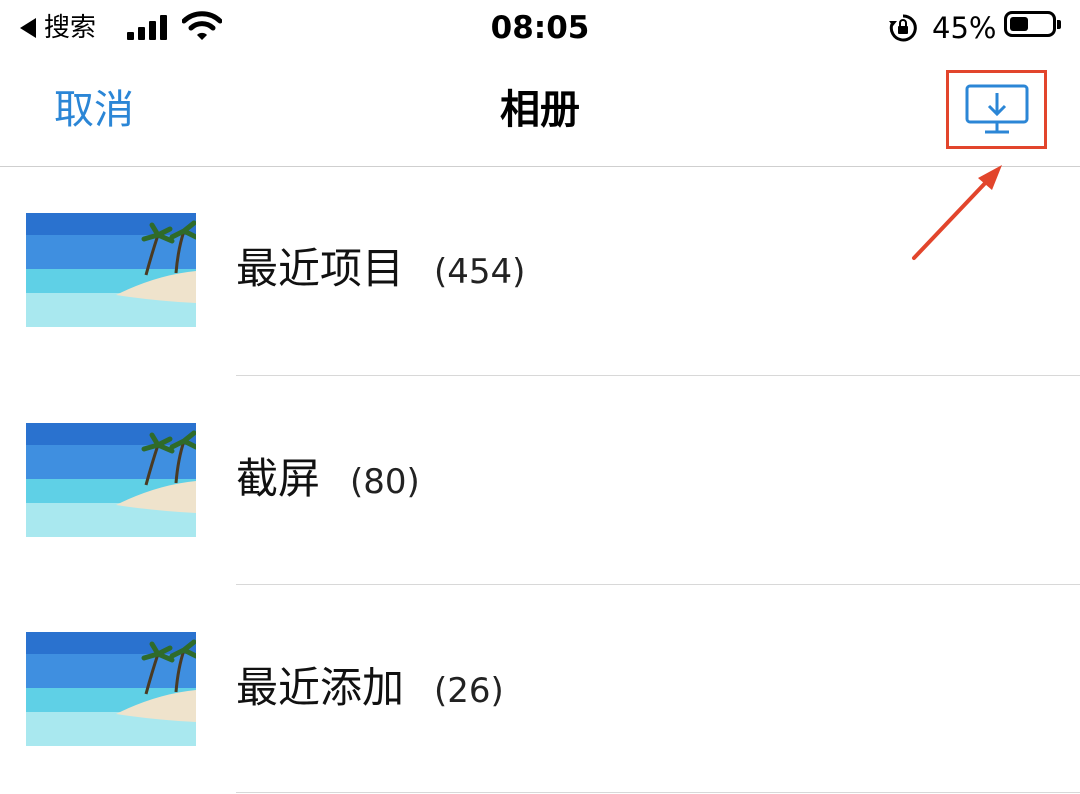 This screenshot has width=1080, height=794. What do you see at coordinates (480, 272) in the screenshot?
I see `album-count: (454)` at bounding box center [480, 272].